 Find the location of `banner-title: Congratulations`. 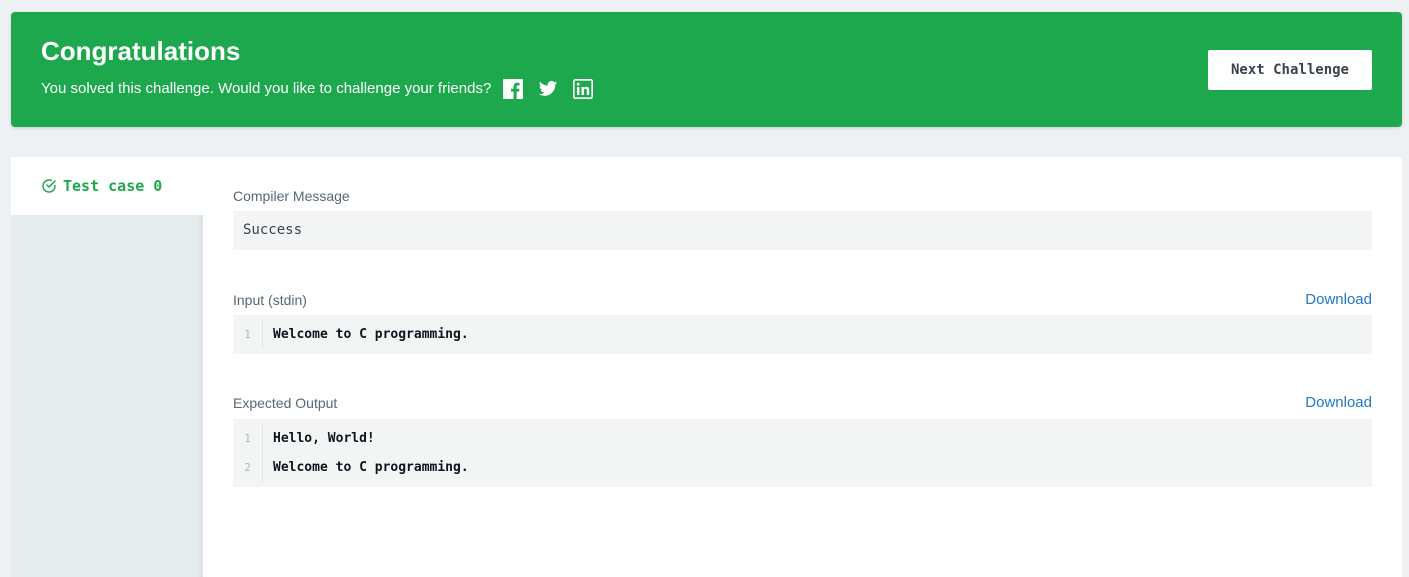

banner-title: Congratulations is located at coordinates (141, 51).